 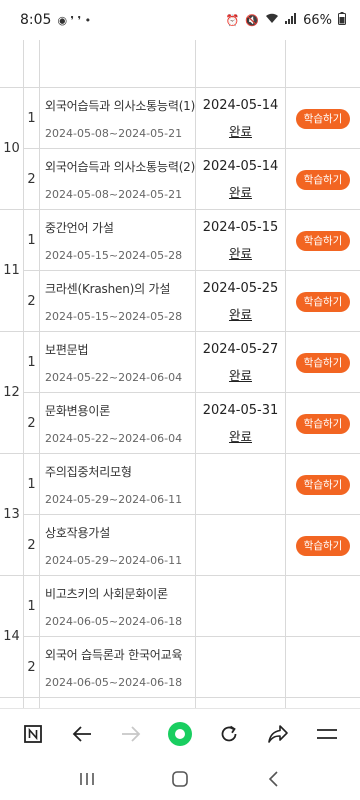 What do you see at coordinates (117, 362) in the screenshot?
I see `lecture-info: 보편문법 2024-05-22~2024-06-04` at bounding box center [117, 362].